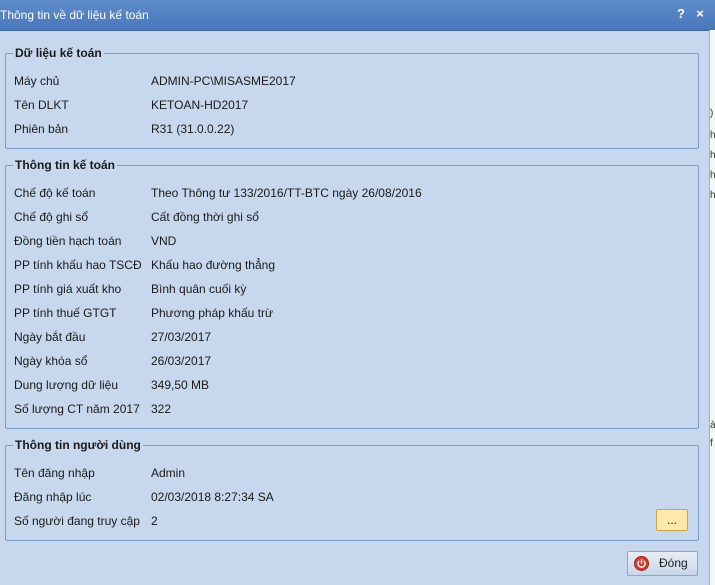 This screenshot has width=715, height=585. Describe the element at coordinates (74, 15) in the screenshot. I see `window-title: Thông tin về dữ liệu kế toán` at that location.